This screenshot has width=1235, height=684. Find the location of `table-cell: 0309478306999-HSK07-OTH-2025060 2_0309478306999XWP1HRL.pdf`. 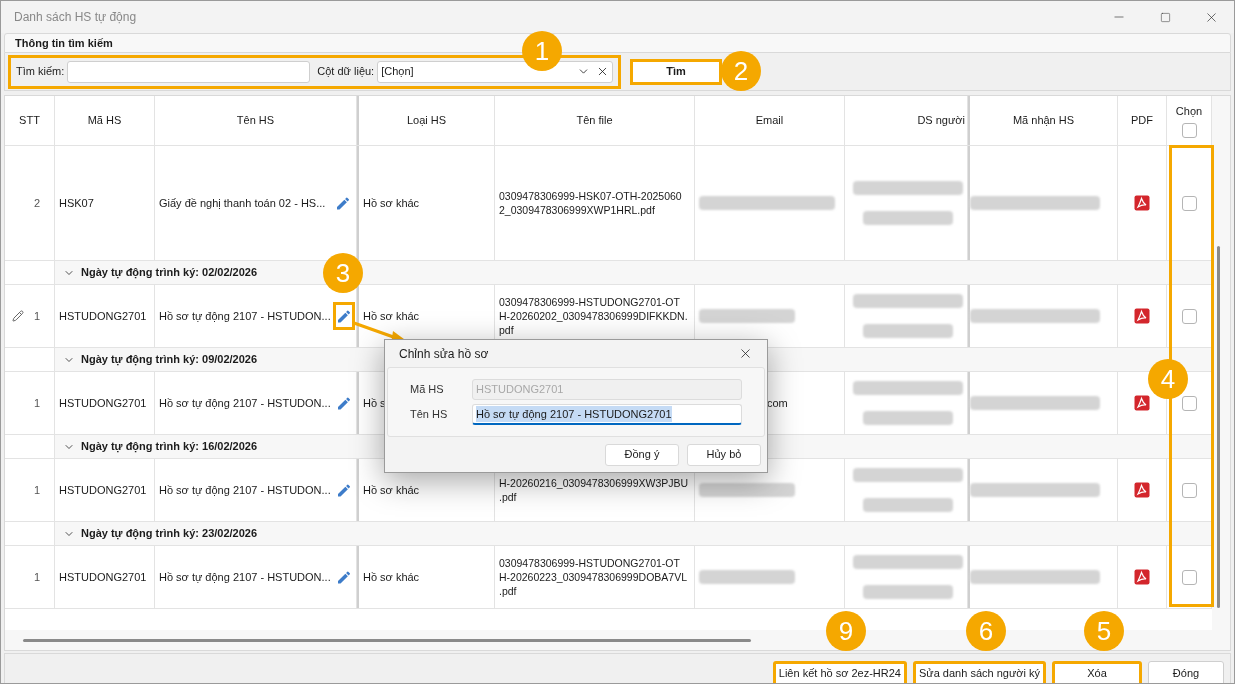

table-cell: 0309478306999-HSK07-OTH-2025060 2_0309478306999XWP1HRL.pdf is located at coordinates (590, 203).